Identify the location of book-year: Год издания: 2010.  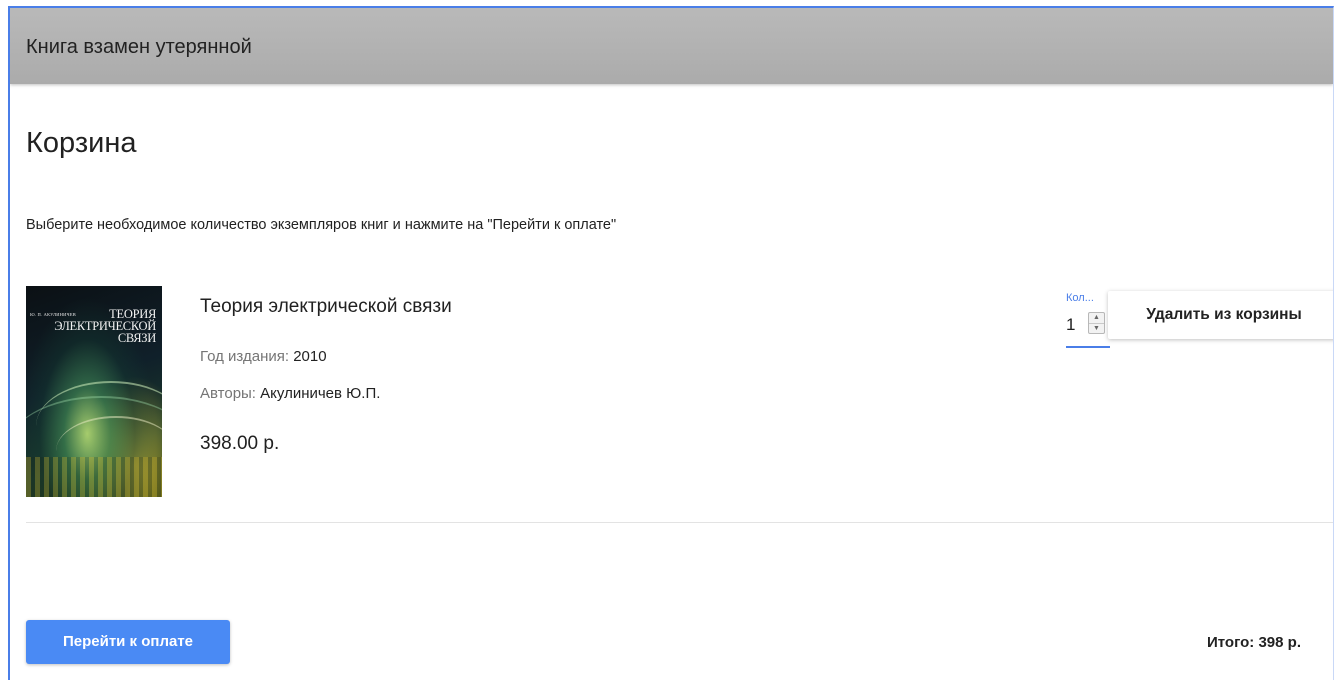
(263, 356).